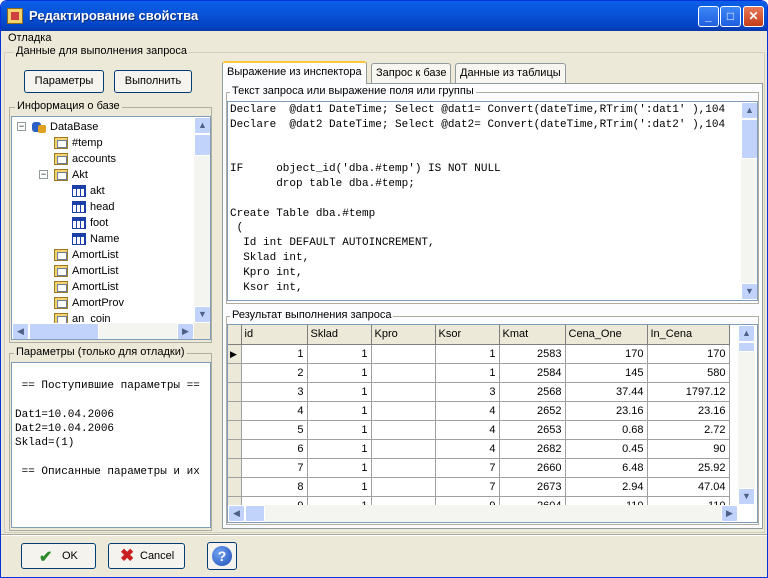 This screenshot has height=578, width=768. What do you see at coordinates (753, 16) in the screenshot?
I see `close-button: ✕` at bounding box center [753, 16].